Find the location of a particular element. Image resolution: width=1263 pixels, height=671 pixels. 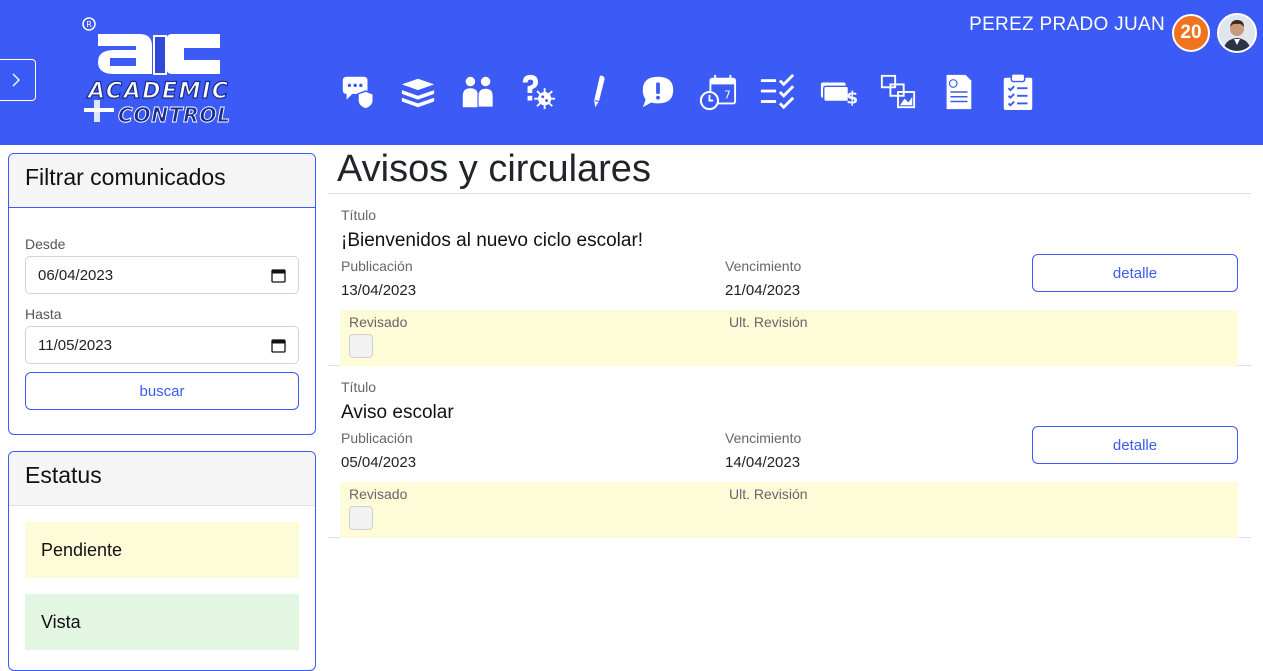

gallery-icon is located at coordinates (898, 92).